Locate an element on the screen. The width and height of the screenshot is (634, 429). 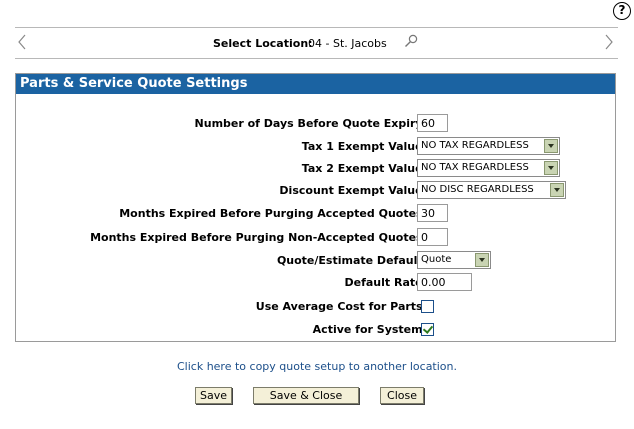
expiry-days-row: Number of Days Before Quote Expiry: is located at coordinates (315, 124).